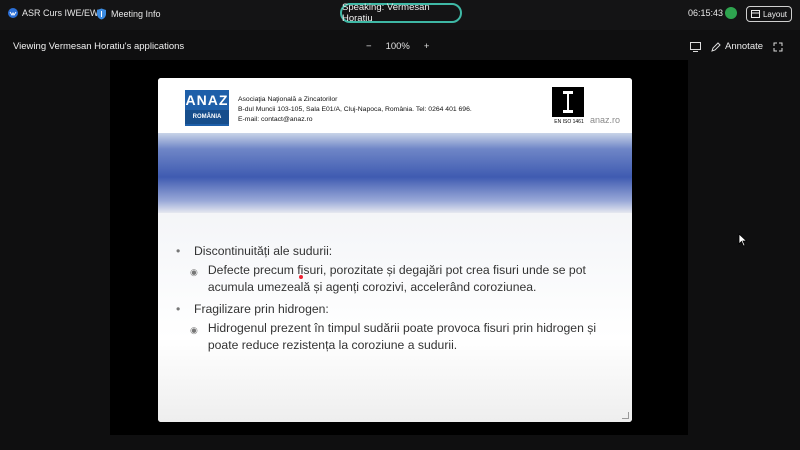 Image resolution: width=800 pixels, height=450 pixels. Describe the element at coordinates (695, 46) in the screenshot. I see `screen-share-icon` at that location.